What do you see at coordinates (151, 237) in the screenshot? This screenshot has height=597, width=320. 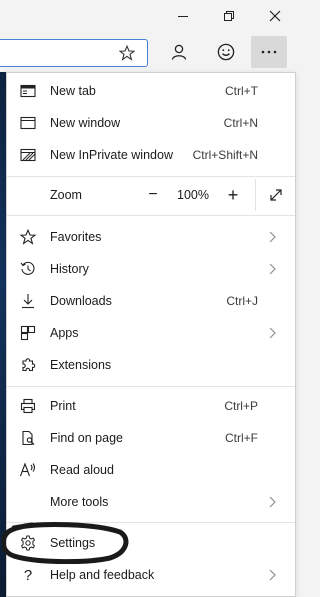 I see `menu-item-favorites: Favorites` at bounding box center [151, 237].